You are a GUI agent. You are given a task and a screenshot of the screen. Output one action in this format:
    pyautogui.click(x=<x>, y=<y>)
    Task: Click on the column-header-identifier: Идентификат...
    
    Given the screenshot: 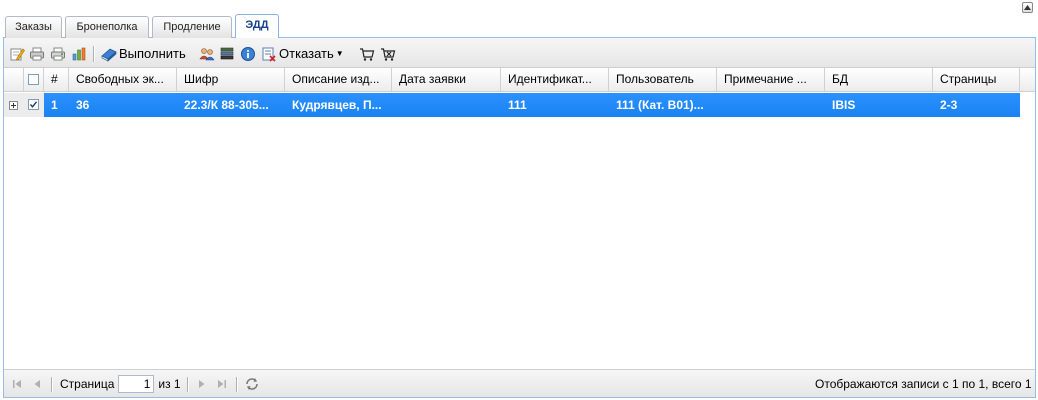 What is the action you would take?
    pyautogui.click(x=555, y=79)
    